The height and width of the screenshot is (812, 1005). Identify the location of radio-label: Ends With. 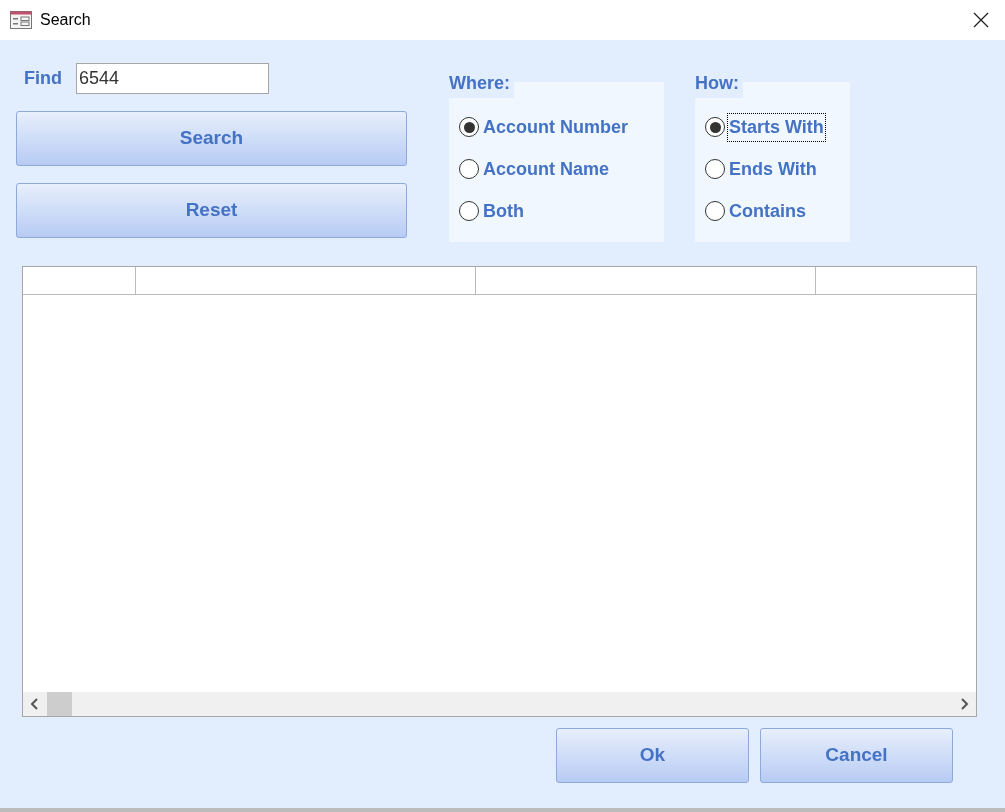
(773, 169).